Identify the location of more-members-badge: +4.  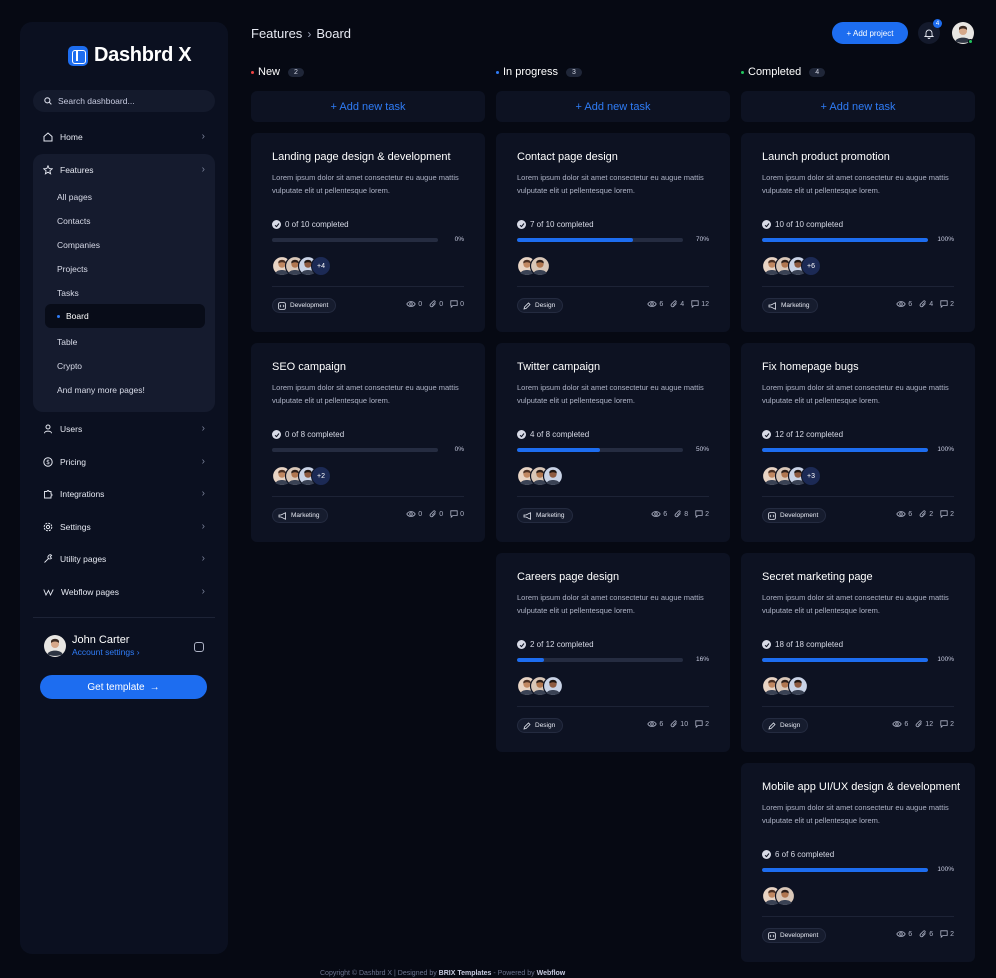
(321, 266).